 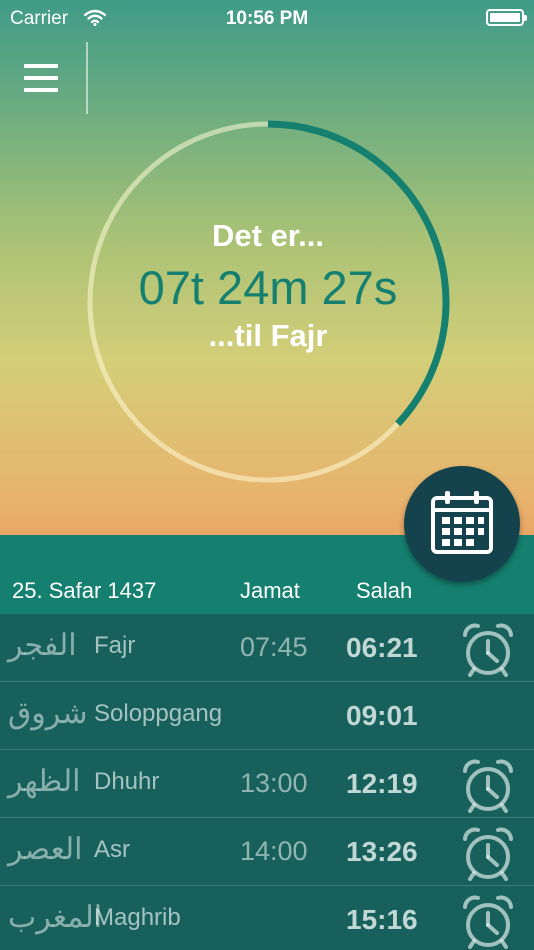 I want to click on prayer-arabic-name: المغرب, so click(x=55, y=917).